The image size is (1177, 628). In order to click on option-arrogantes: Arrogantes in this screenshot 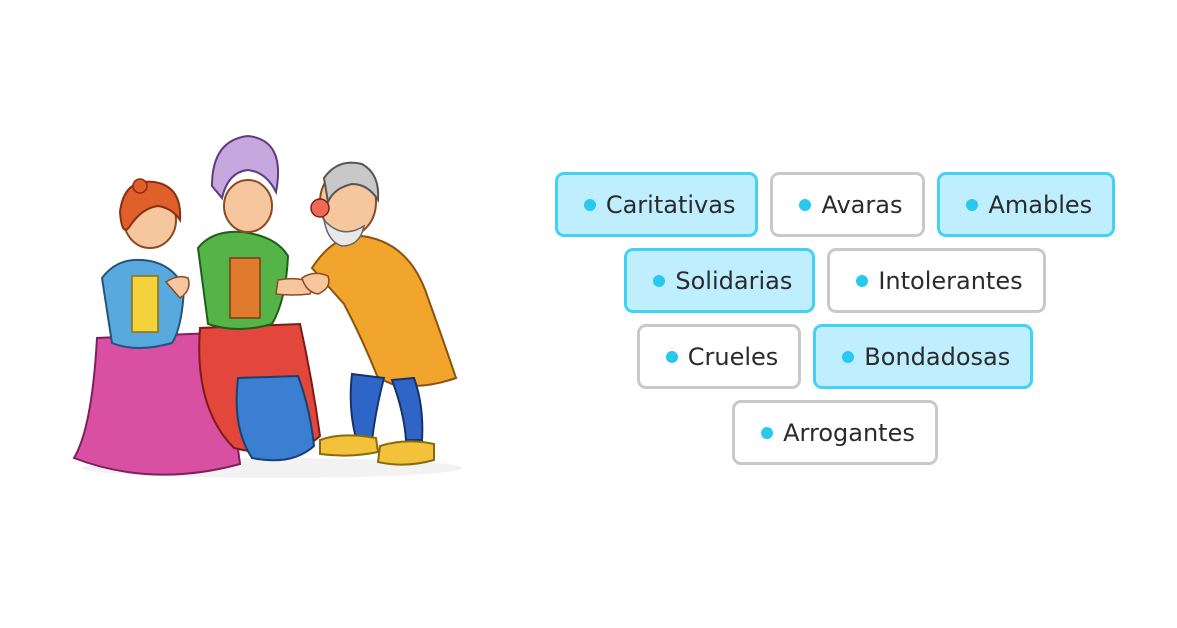, I will do `click(835, 432)`.